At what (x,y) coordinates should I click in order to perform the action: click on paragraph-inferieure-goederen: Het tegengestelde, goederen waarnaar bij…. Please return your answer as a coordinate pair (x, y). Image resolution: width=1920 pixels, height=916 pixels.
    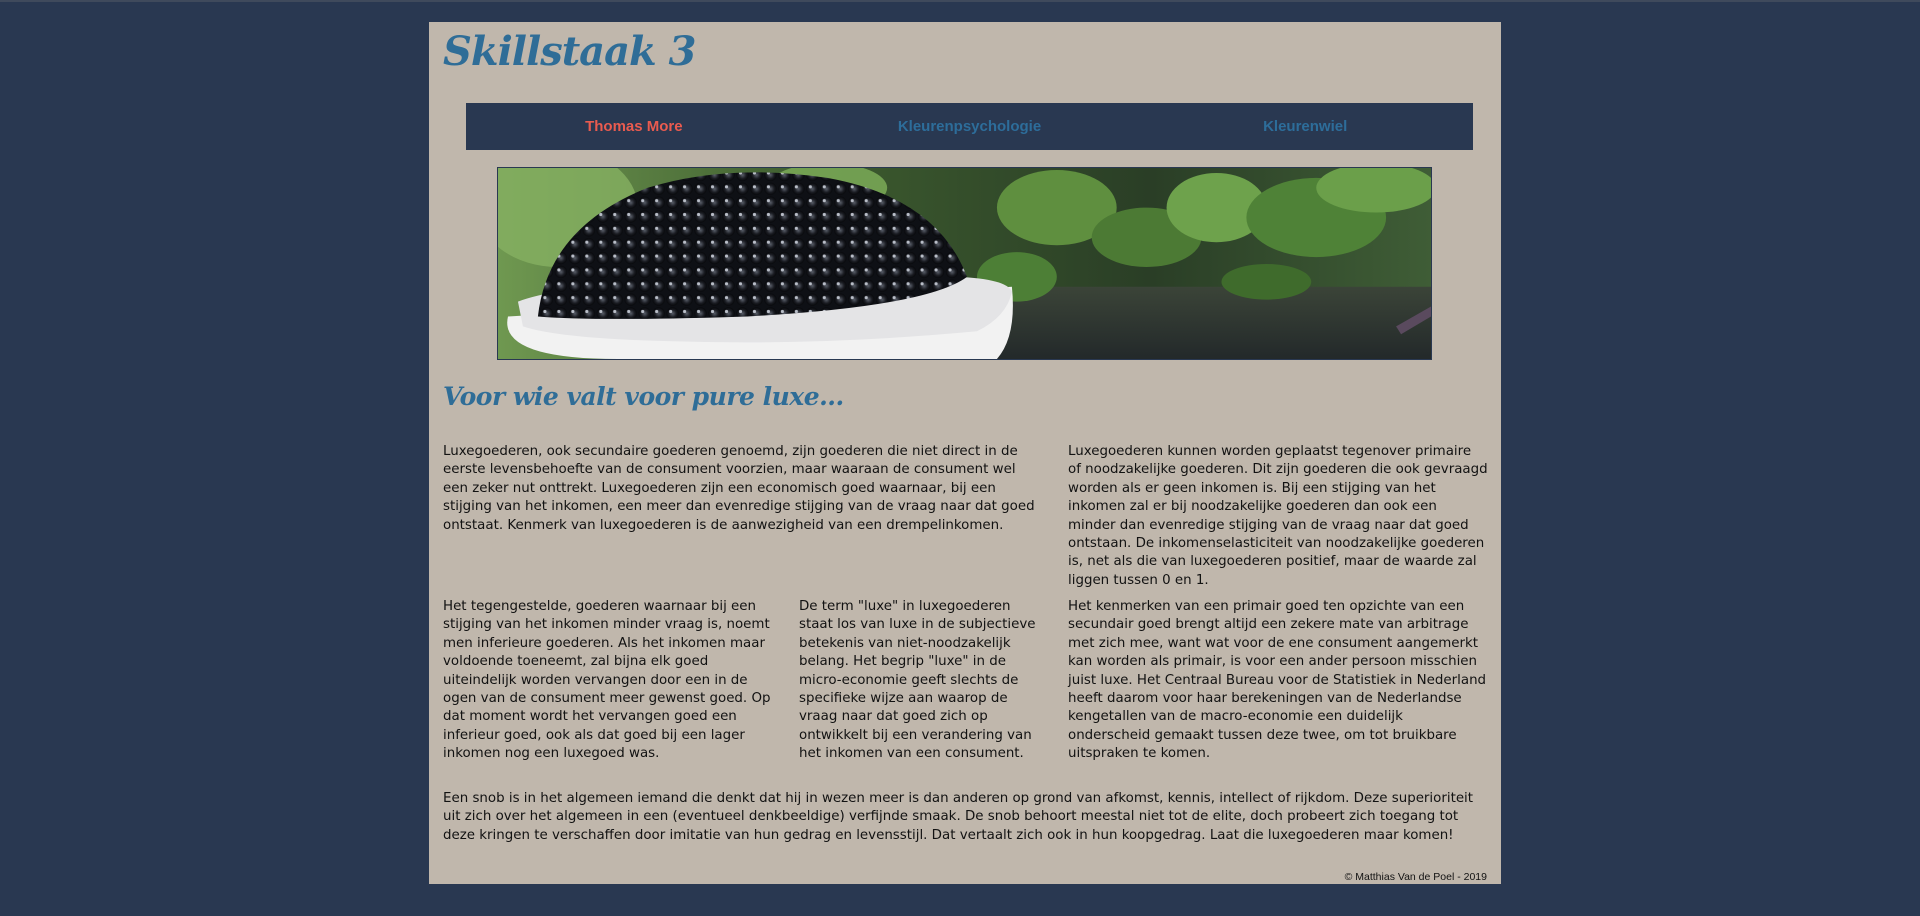
    Looking at the image, I should click on (607, 680).